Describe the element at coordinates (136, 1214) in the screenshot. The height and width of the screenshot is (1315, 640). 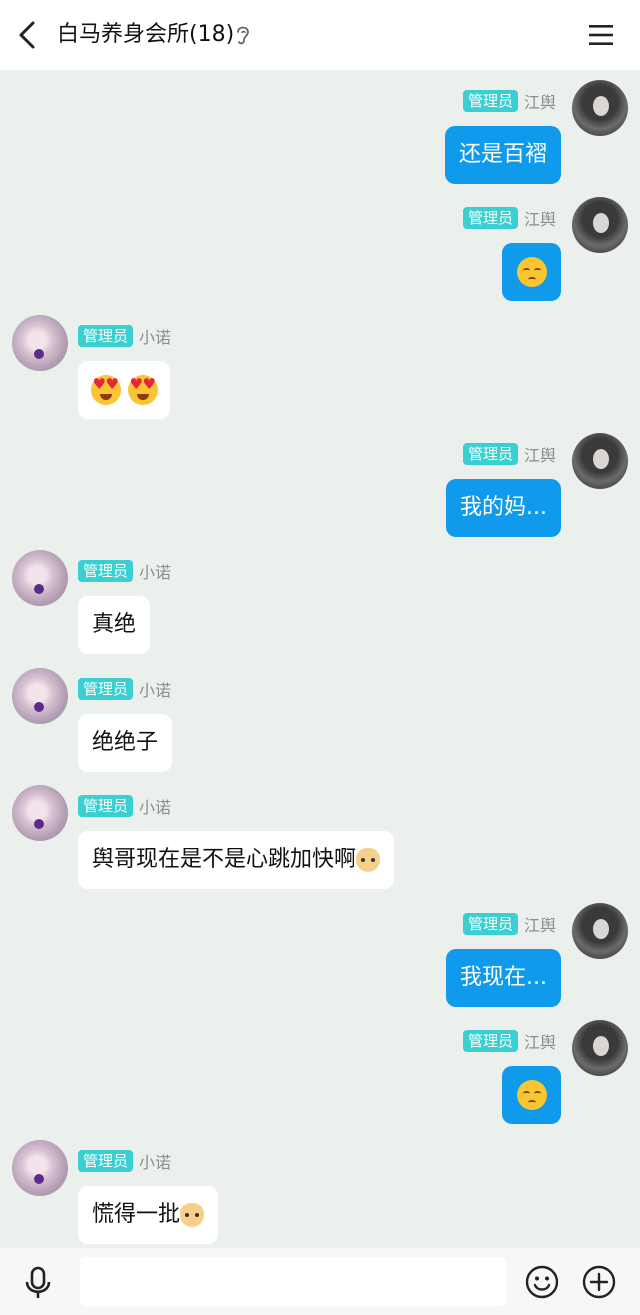
I see `message-text: 慌得一批` at that location.